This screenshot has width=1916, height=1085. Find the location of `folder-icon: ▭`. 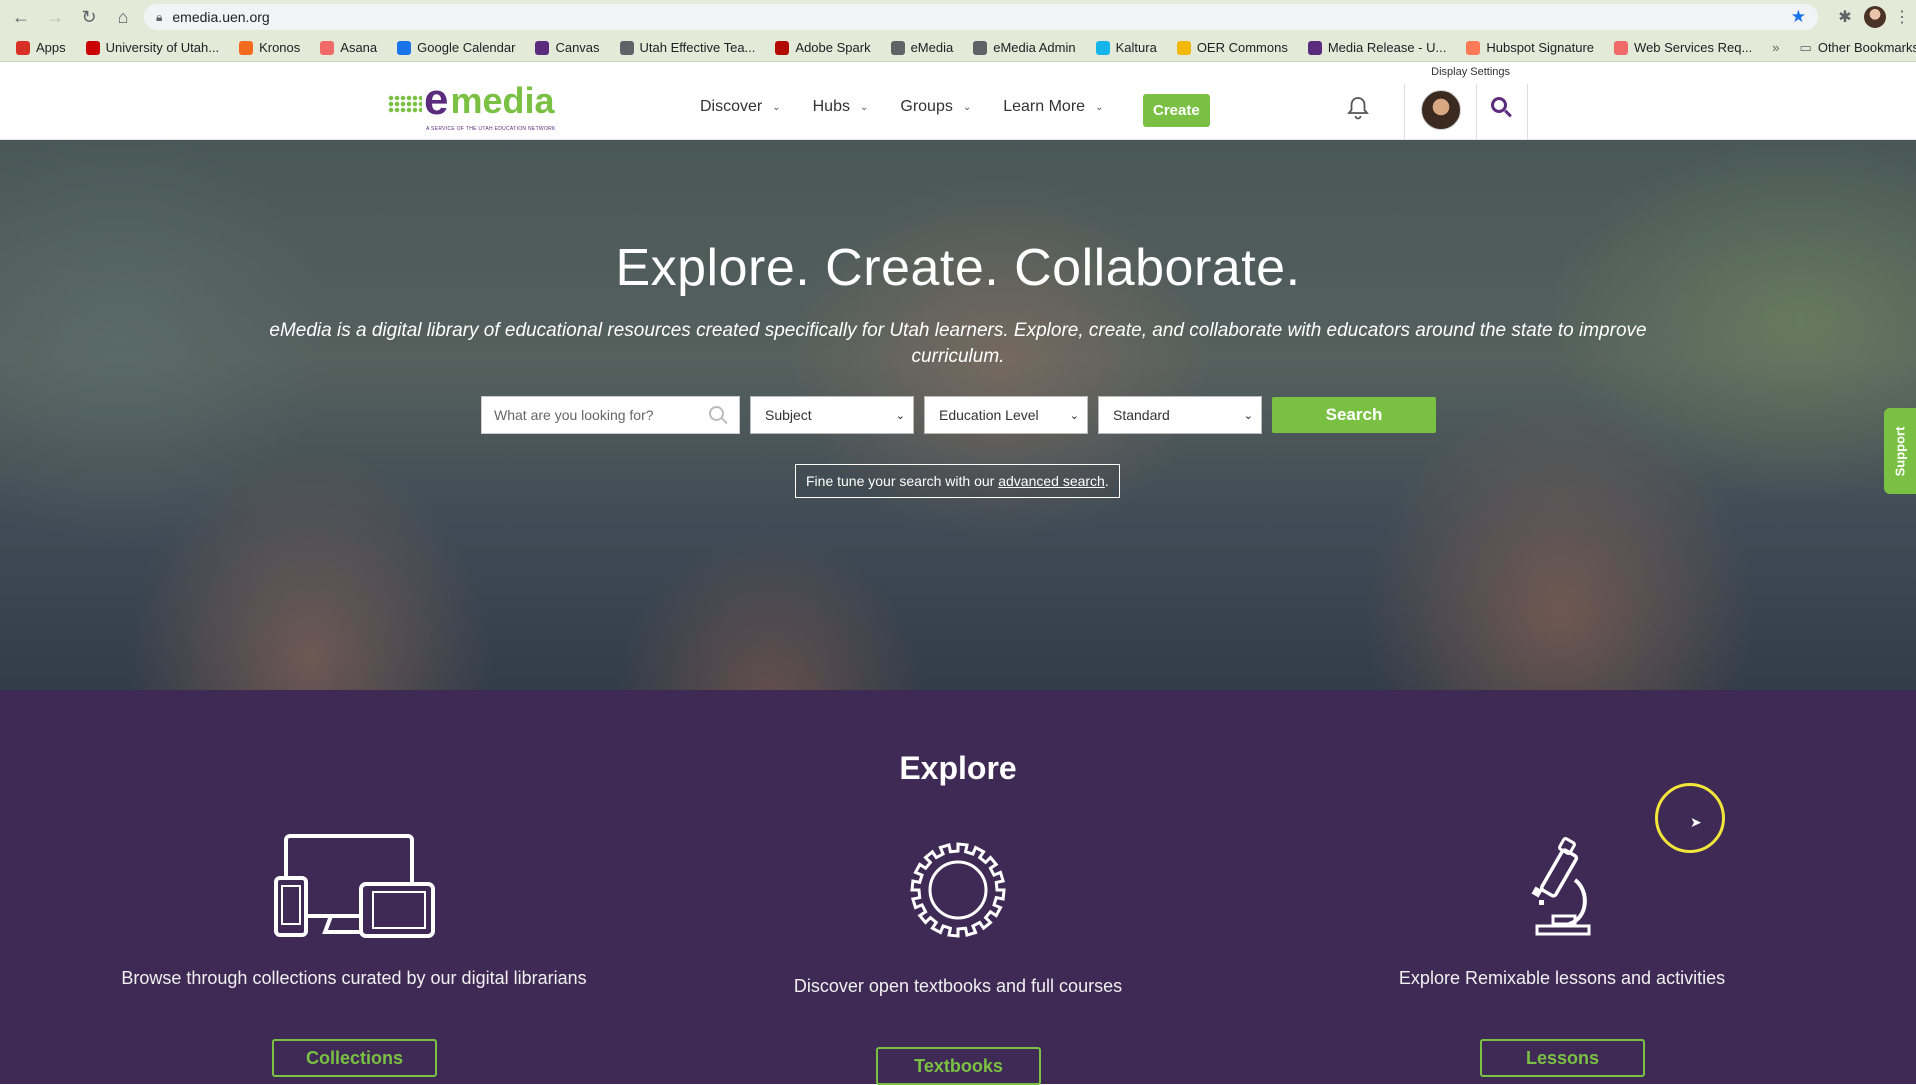

folder-icon: ▭ is located at coordinates (1805, 47).